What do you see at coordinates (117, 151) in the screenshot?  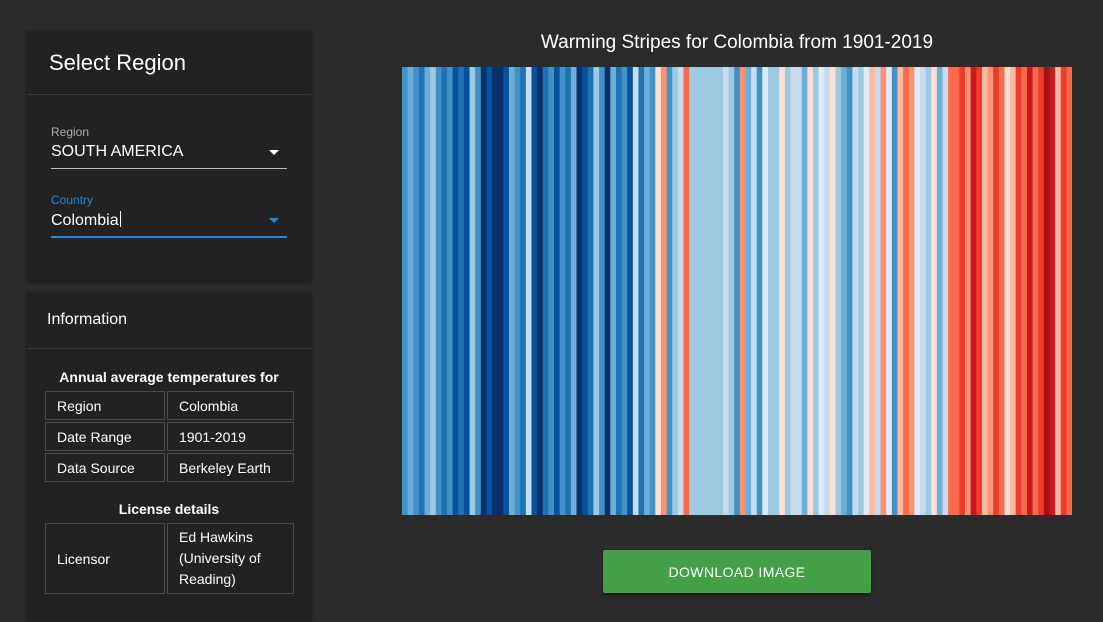 I see `region-value: SOUTH AMERICA` at bounding box center [117, 151].